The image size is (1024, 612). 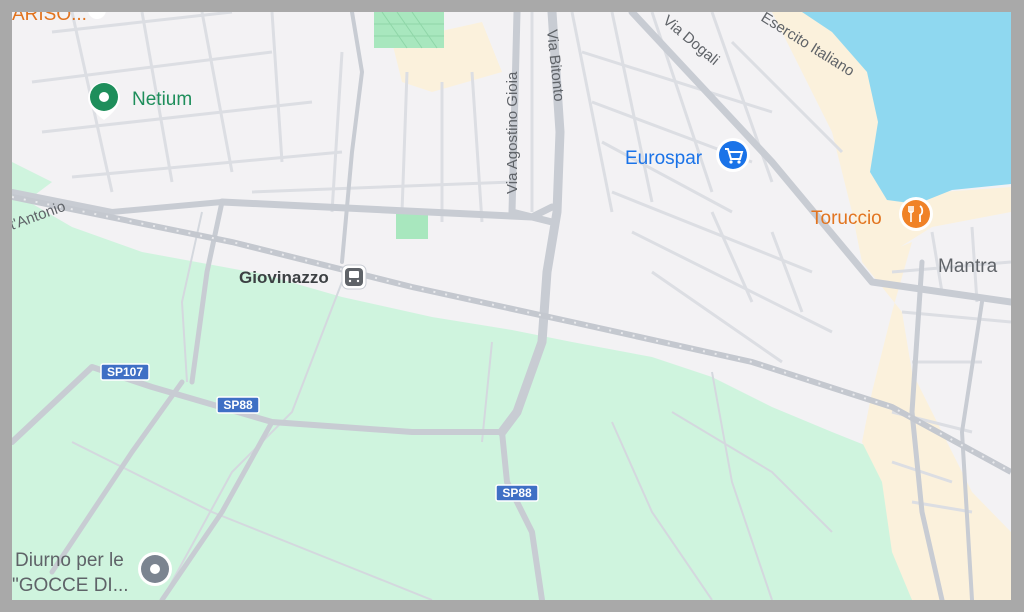 I want to click on train-station-icon, so click(x=354, y=277).